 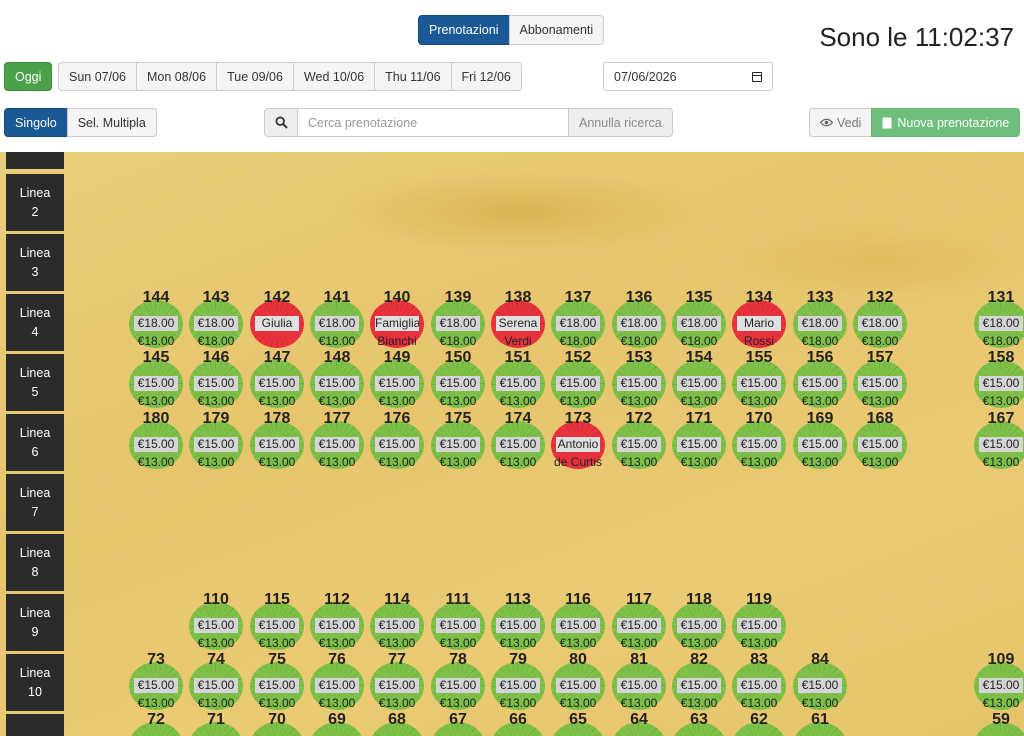 I want to click on umbrella: 144 €18.00 €18.00, so click(x=156, y=319).